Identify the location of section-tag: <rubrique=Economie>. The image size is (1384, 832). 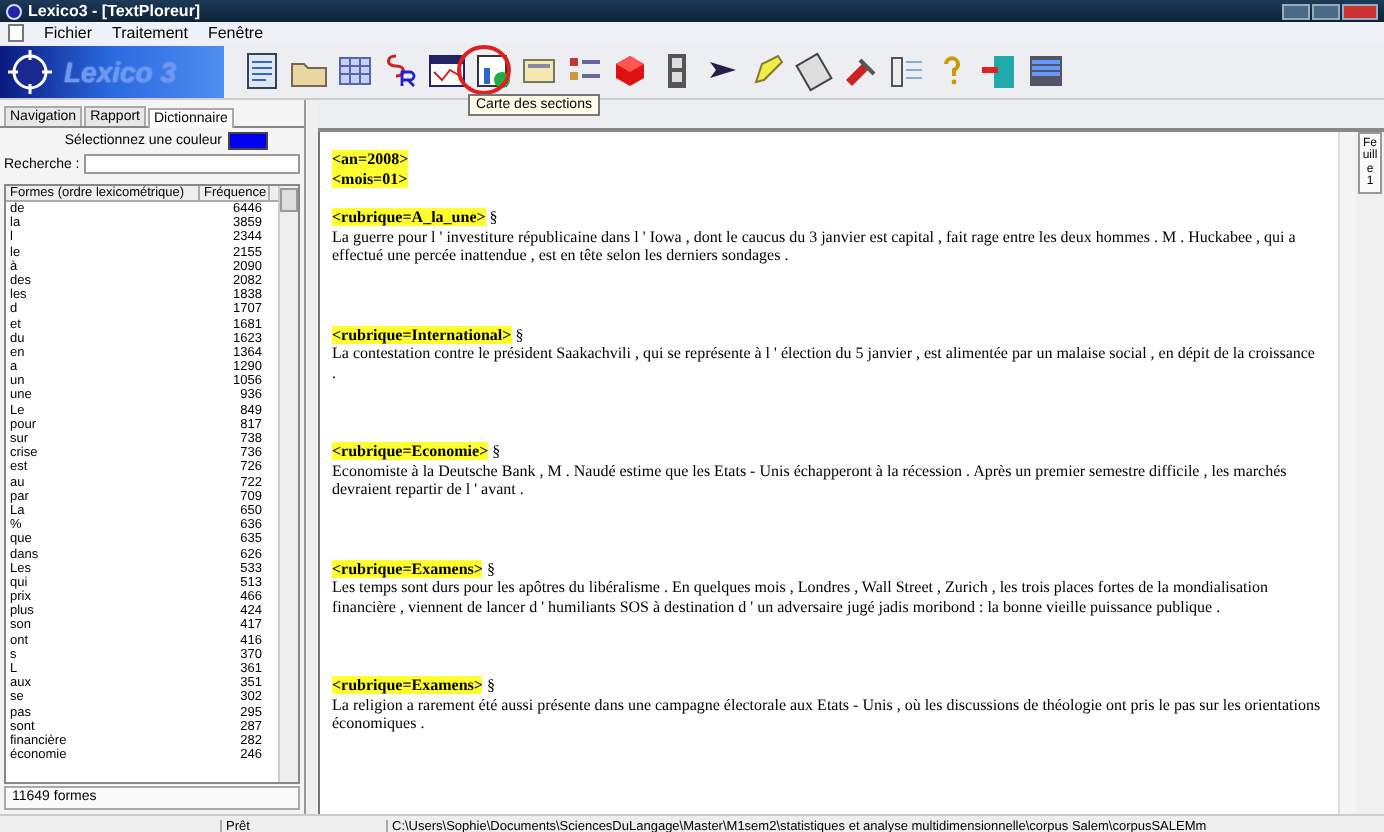
(410, 451).